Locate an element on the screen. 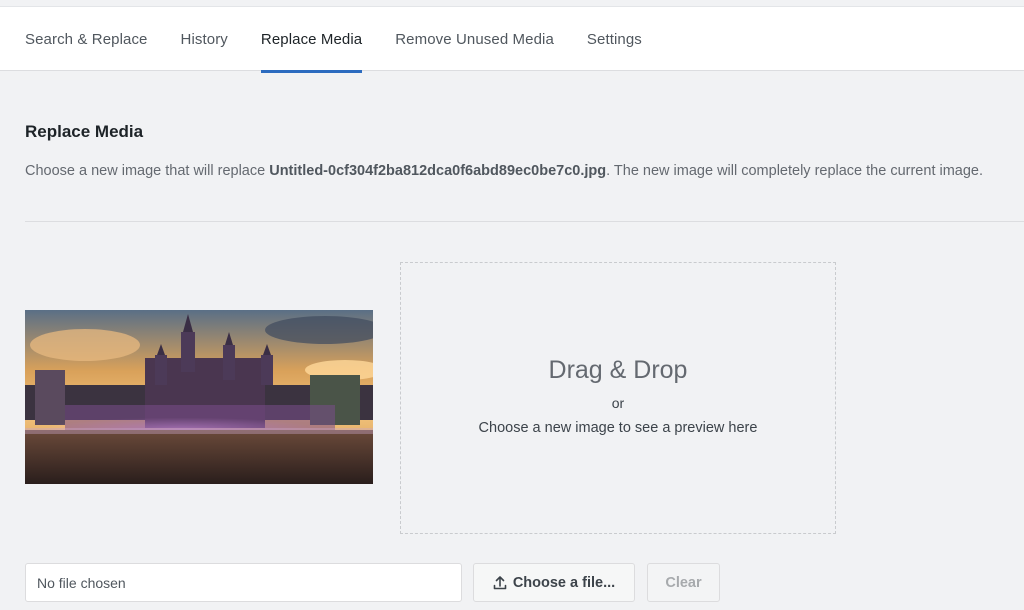 The image size is (1024, 610). clear-label: Clear is located at coordinates (683, 582).